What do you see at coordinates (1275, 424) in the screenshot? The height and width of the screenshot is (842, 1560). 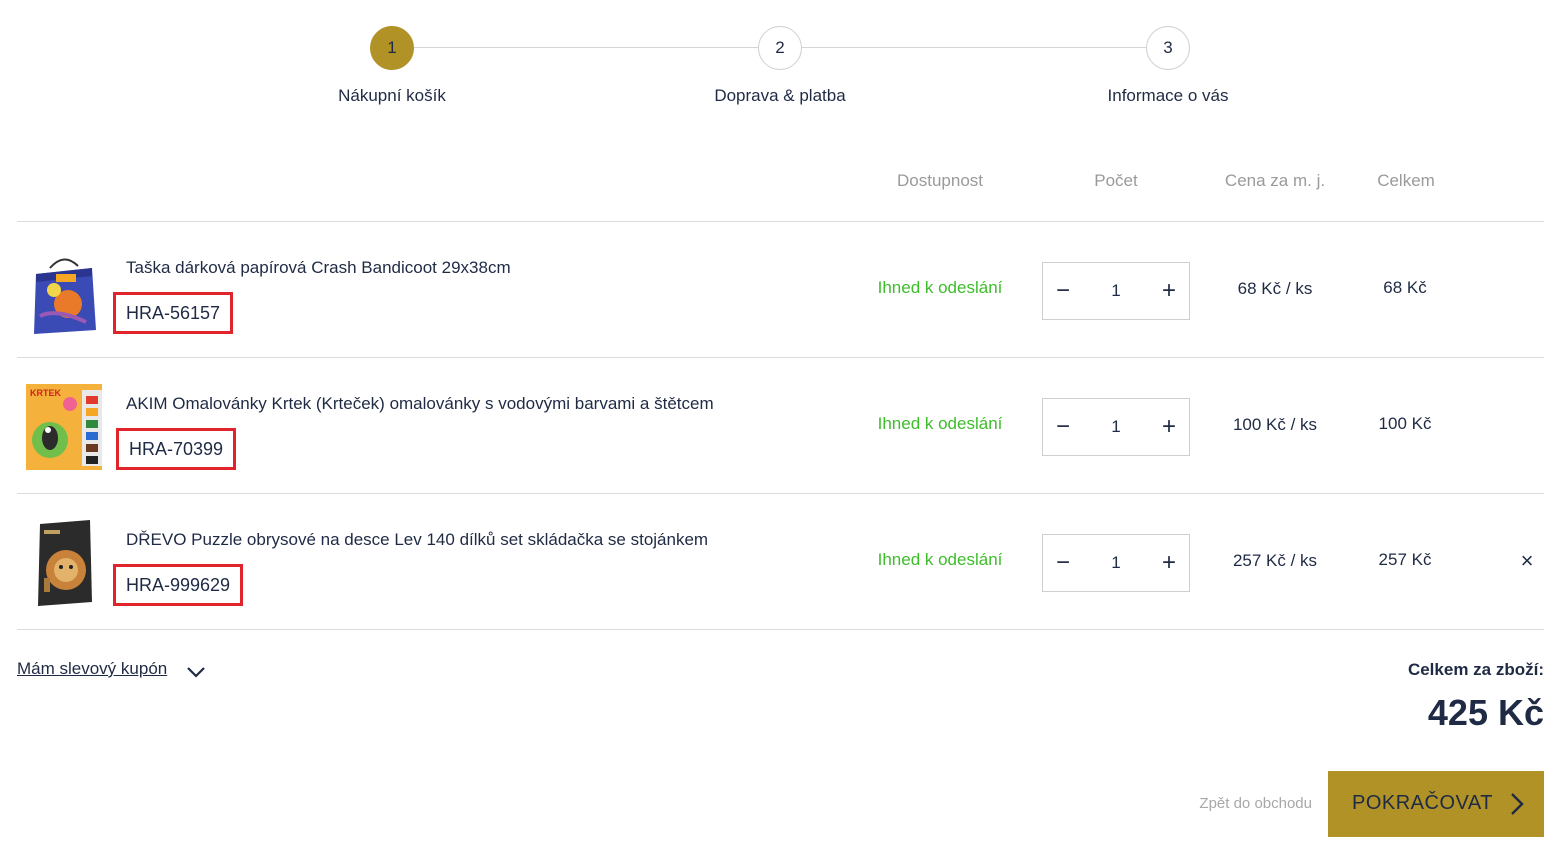 I see `unit-price: 100 Kč / ks` at bounding box center [1275, 424].